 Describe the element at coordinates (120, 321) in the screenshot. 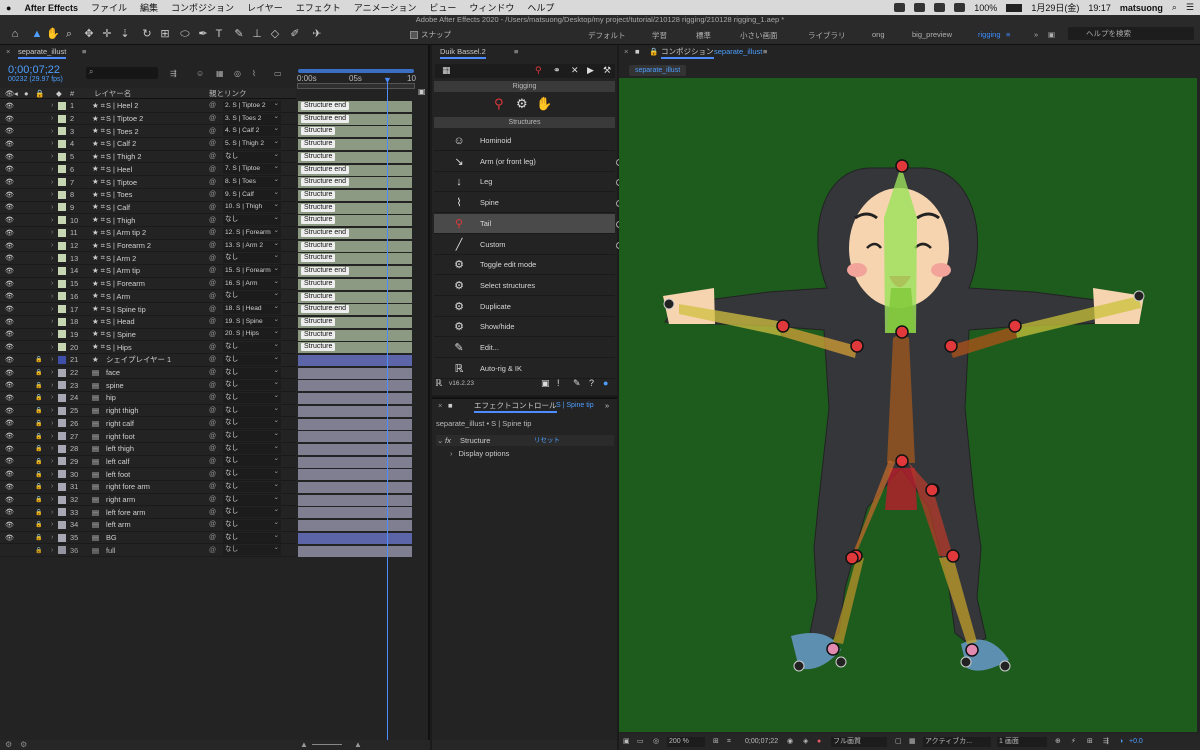

I see `layer-name: S | Head` at that location.